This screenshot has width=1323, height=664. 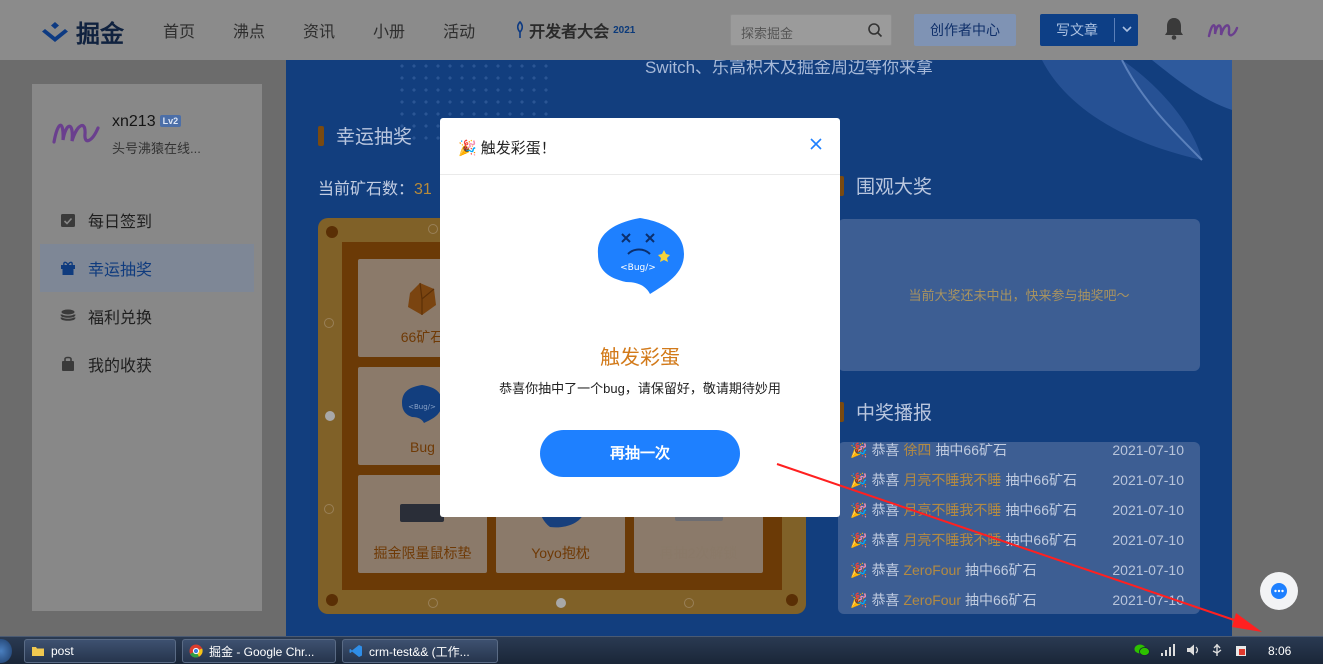 I want to click on grand-prize-section-title: 围观大奖, so click(x=885, y=185).